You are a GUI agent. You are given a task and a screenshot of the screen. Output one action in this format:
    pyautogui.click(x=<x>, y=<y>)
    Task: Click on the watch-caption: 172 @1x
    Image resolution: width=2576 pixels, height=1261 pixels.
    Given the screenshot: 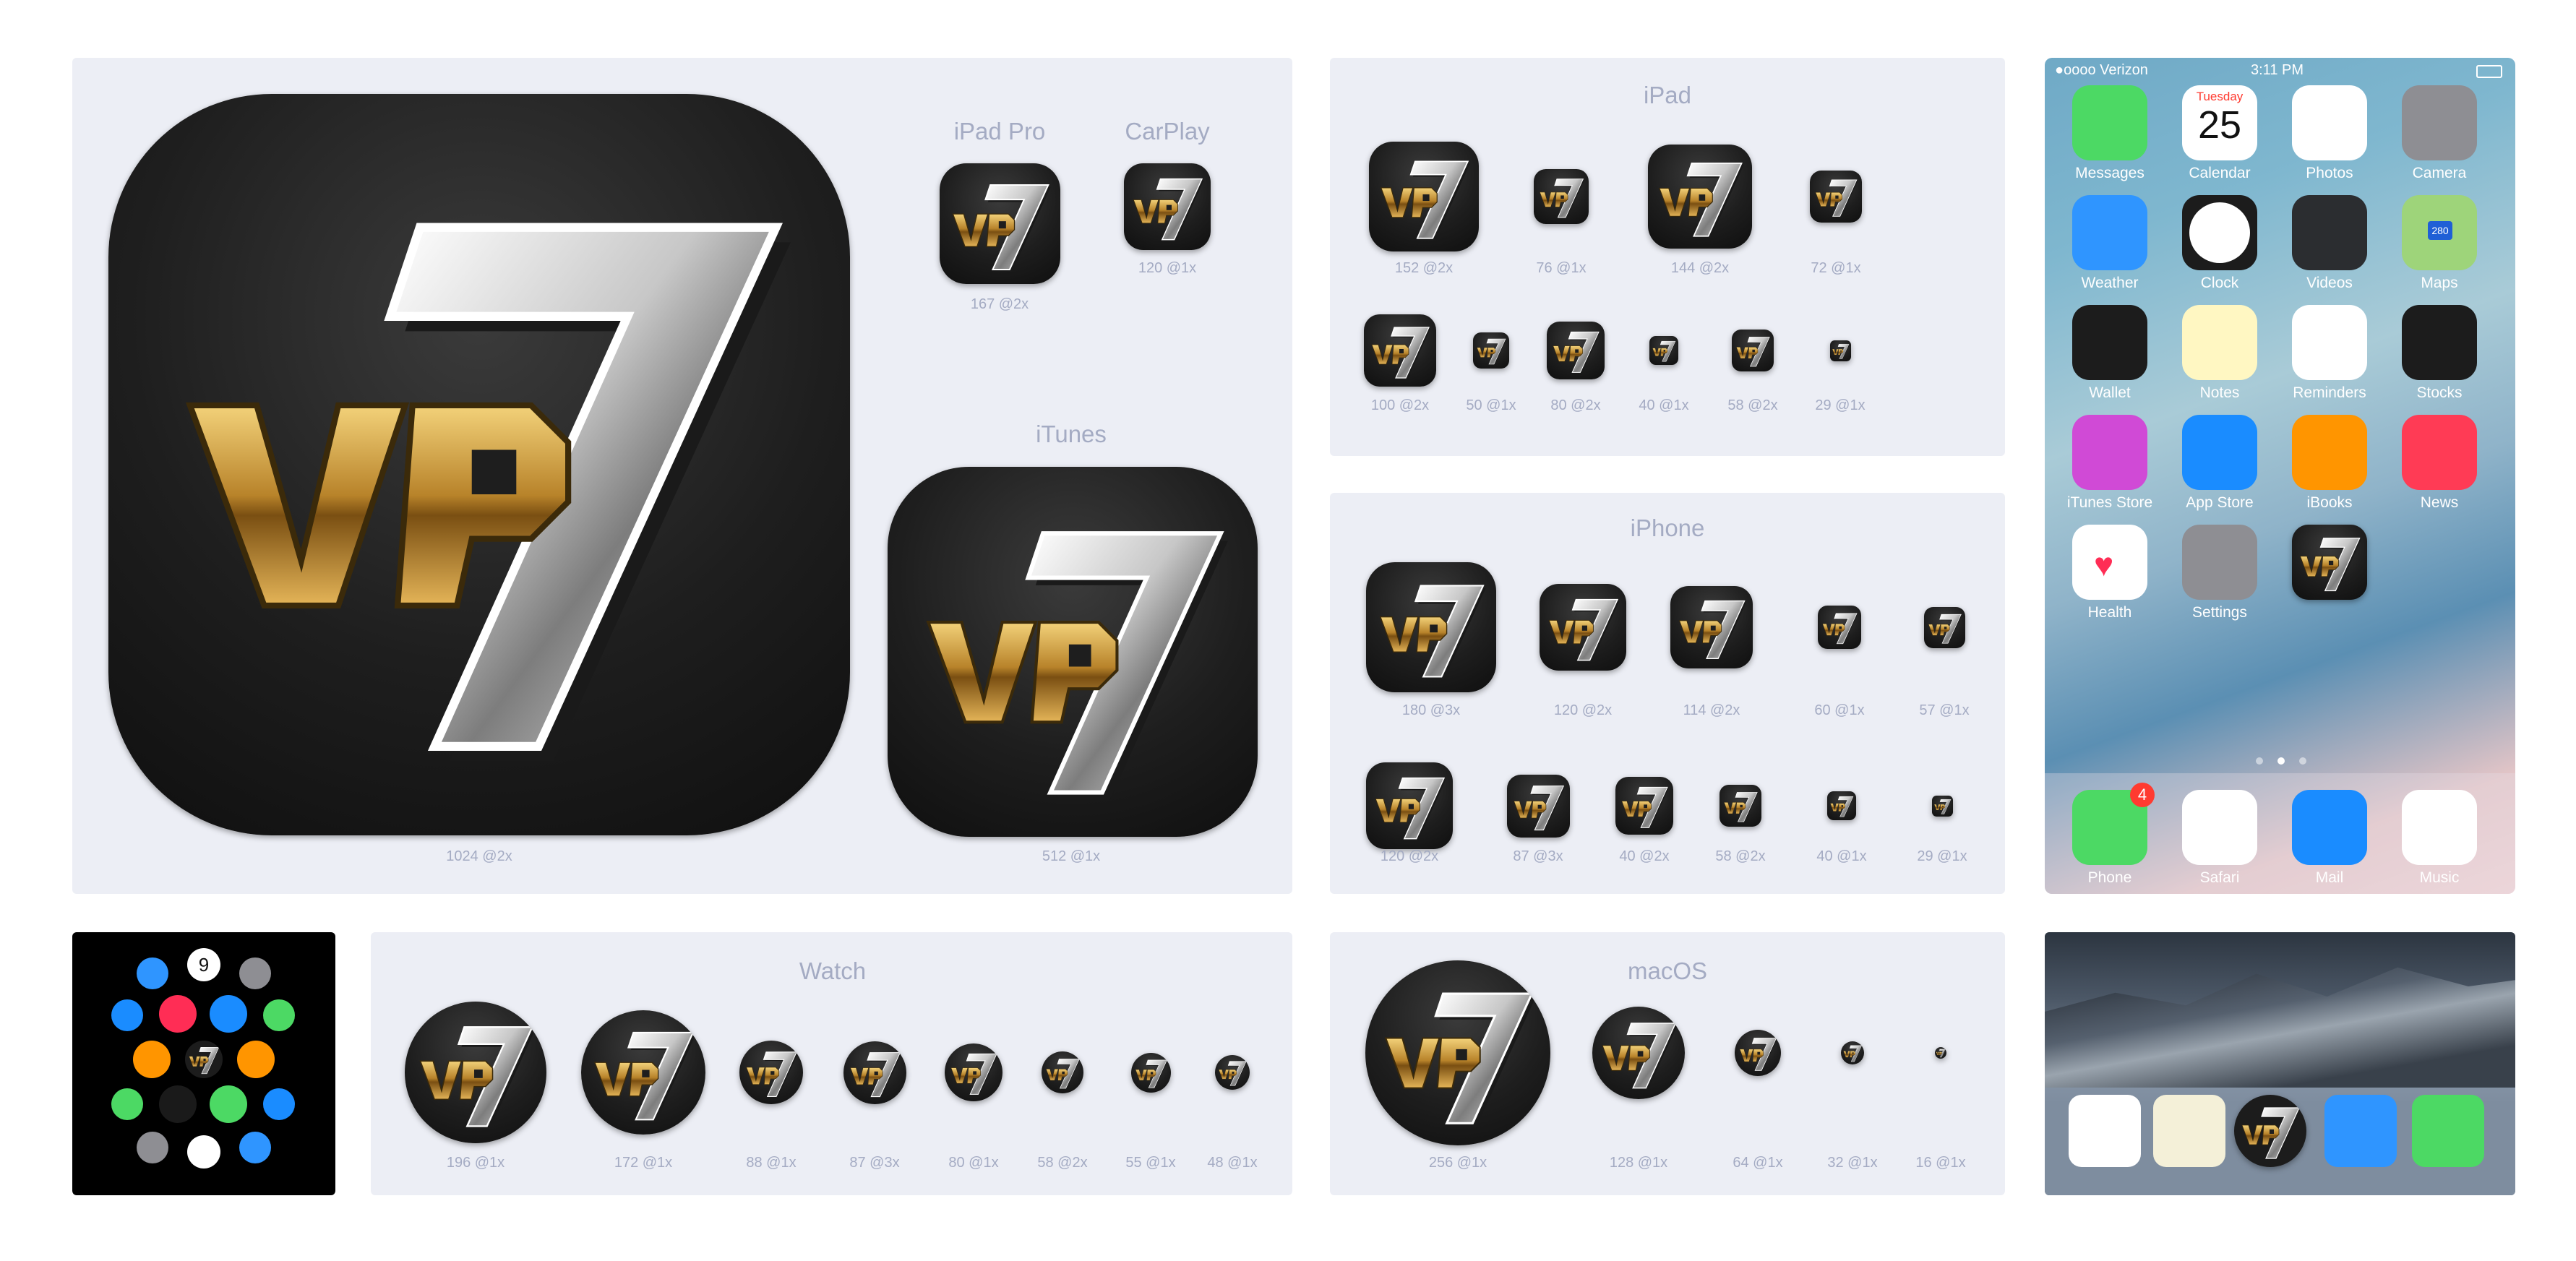 What is the action you would take?
    pyautogui.click(x=644, y=1163)
    